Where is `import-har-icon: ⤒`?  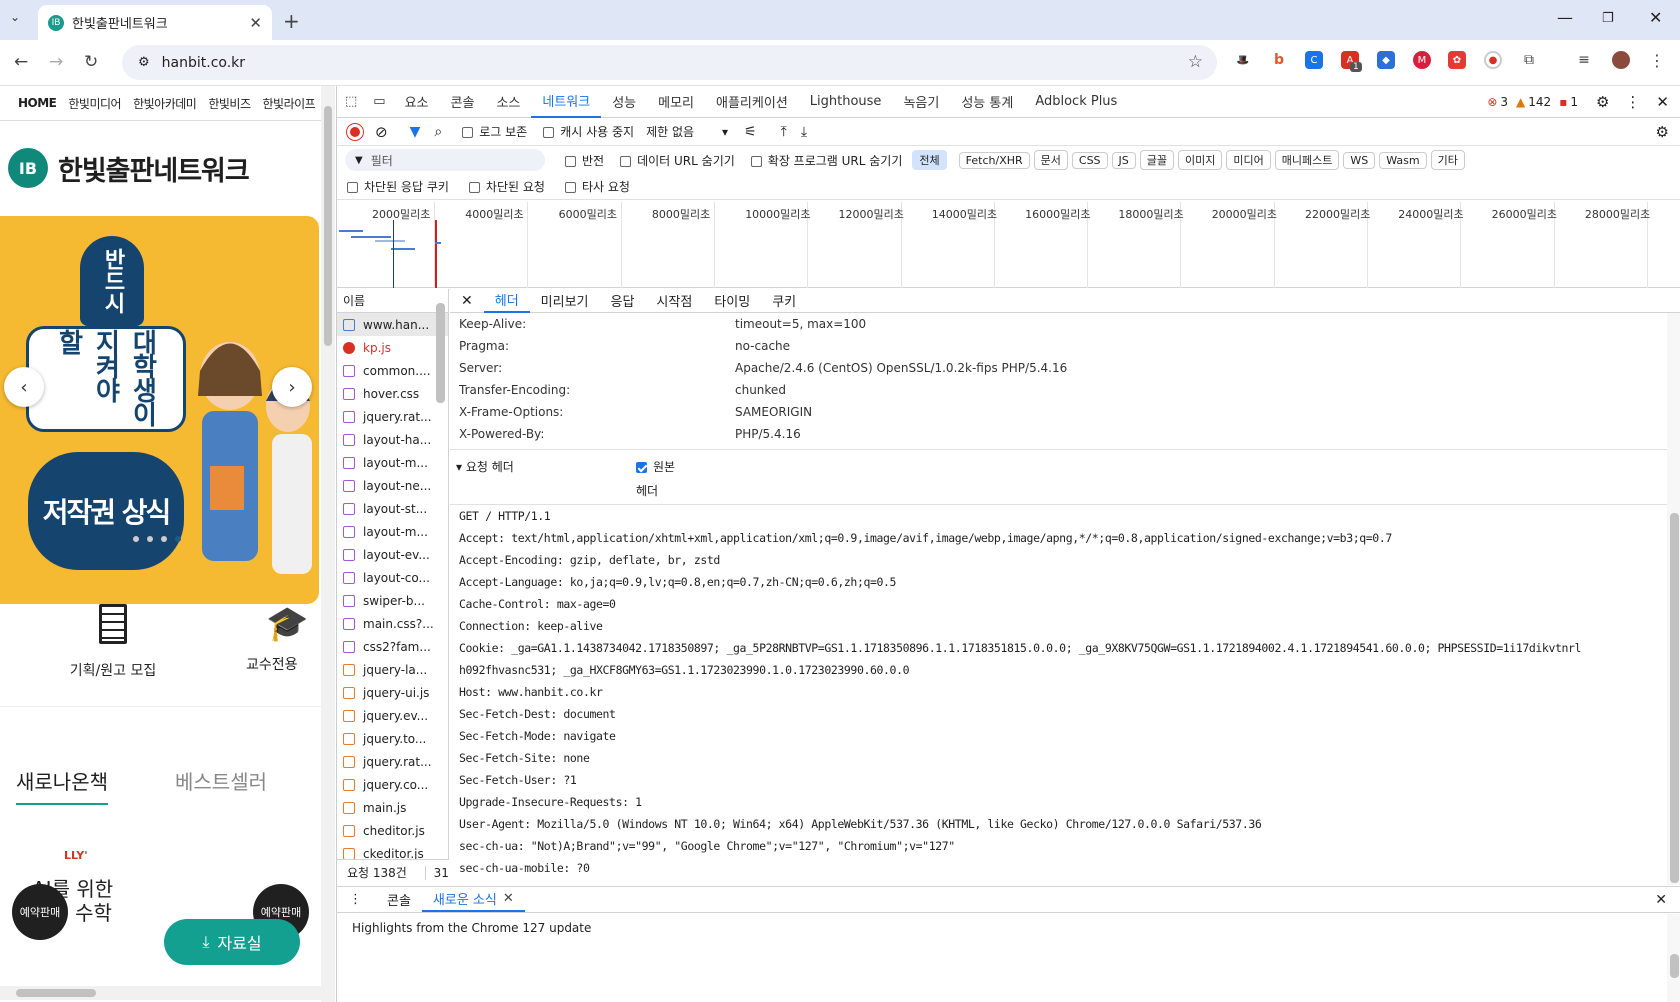 import-har-icon: ⤒ is located at coordinates (784, 132).